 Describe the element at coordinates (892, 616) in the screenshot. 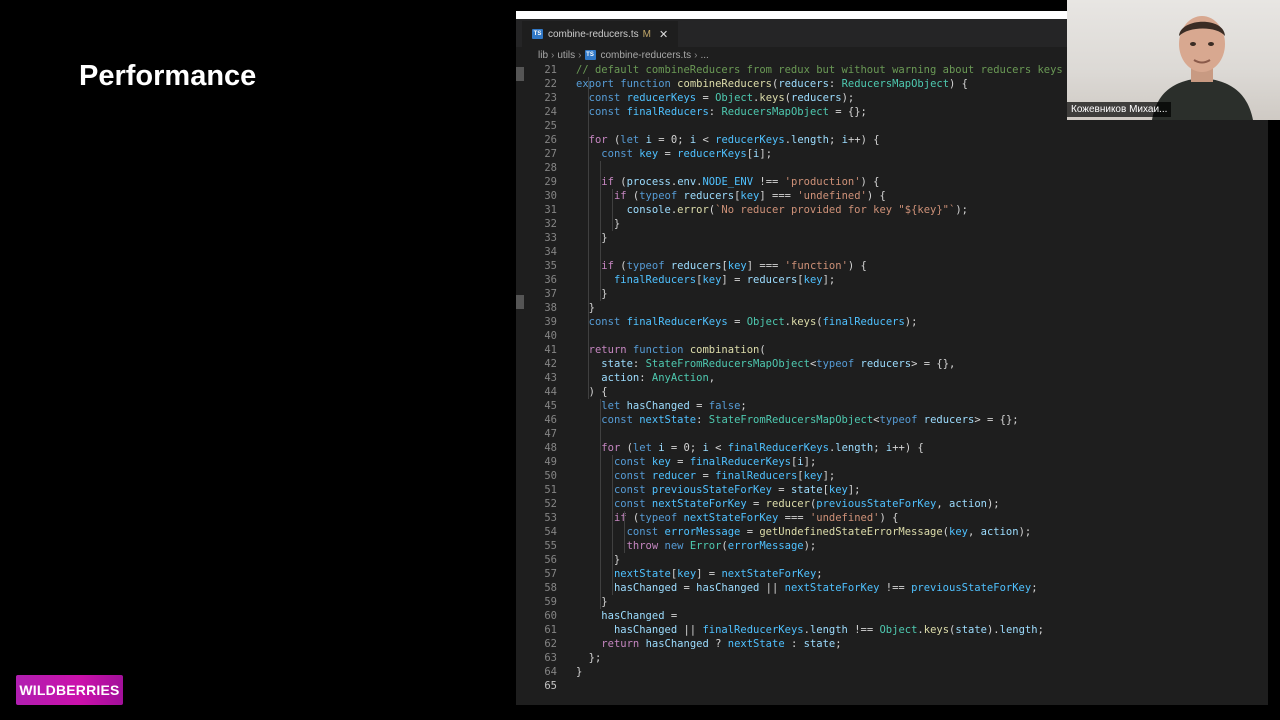

I see `code-line: 60 hasChanged =` at that location.